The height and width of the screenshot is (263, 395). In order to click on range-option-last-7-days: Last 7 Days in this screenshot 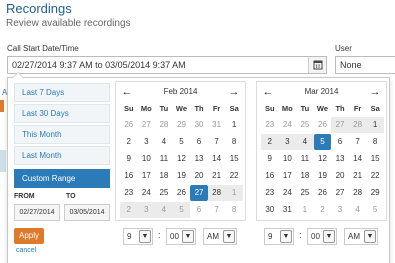, I will do `click(62, 92)`.